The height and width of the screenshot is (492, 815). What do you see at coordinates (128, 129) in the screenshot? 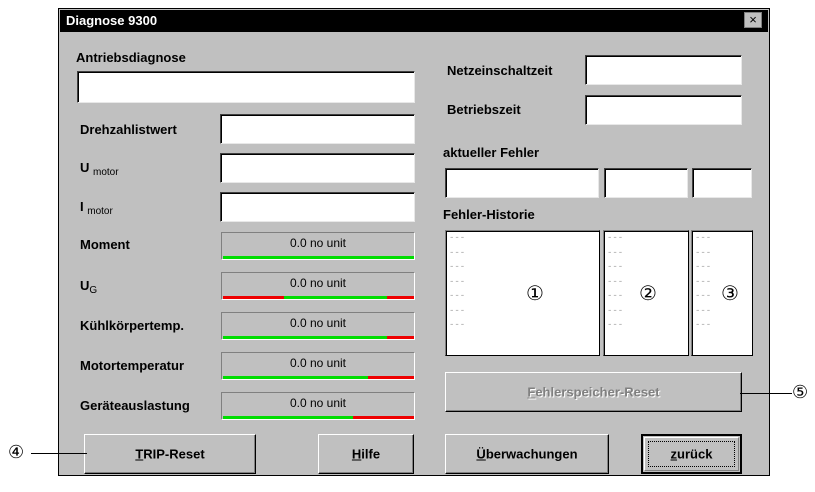
I see `speed-actual-label: Drehzahlistwert` at bounding box center [128, 129].